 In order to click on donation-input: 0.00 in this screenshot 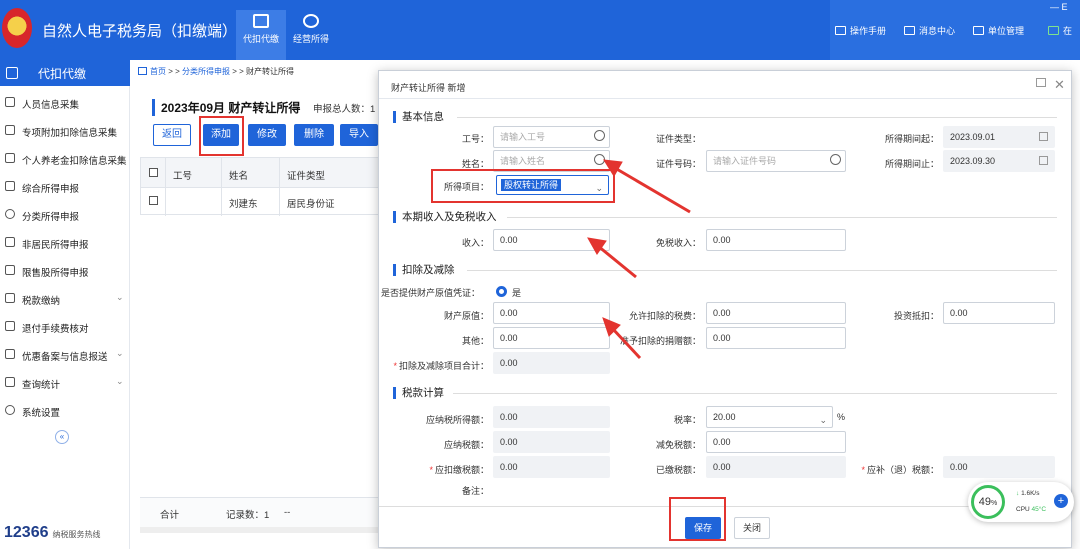, I will do `click(776, 338)`.